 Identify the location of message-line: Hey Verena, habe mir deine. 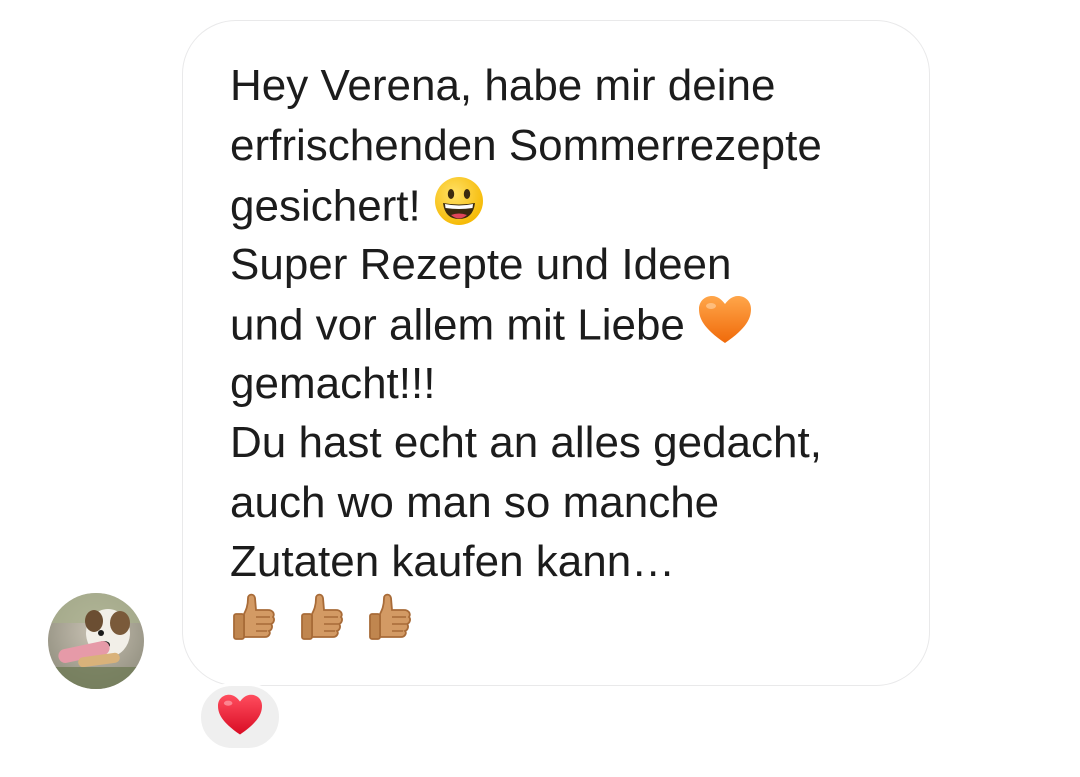
(503, 85).